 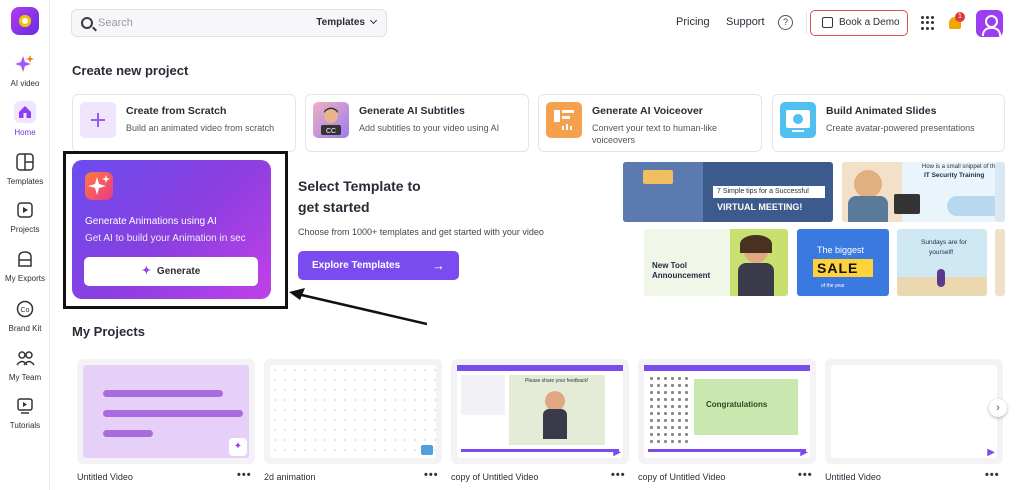 What do you see at coordinates (378, 265) in the screenshot?
I see `explore-templates-button: Explore Templates →` at bounding box center [378, 265].